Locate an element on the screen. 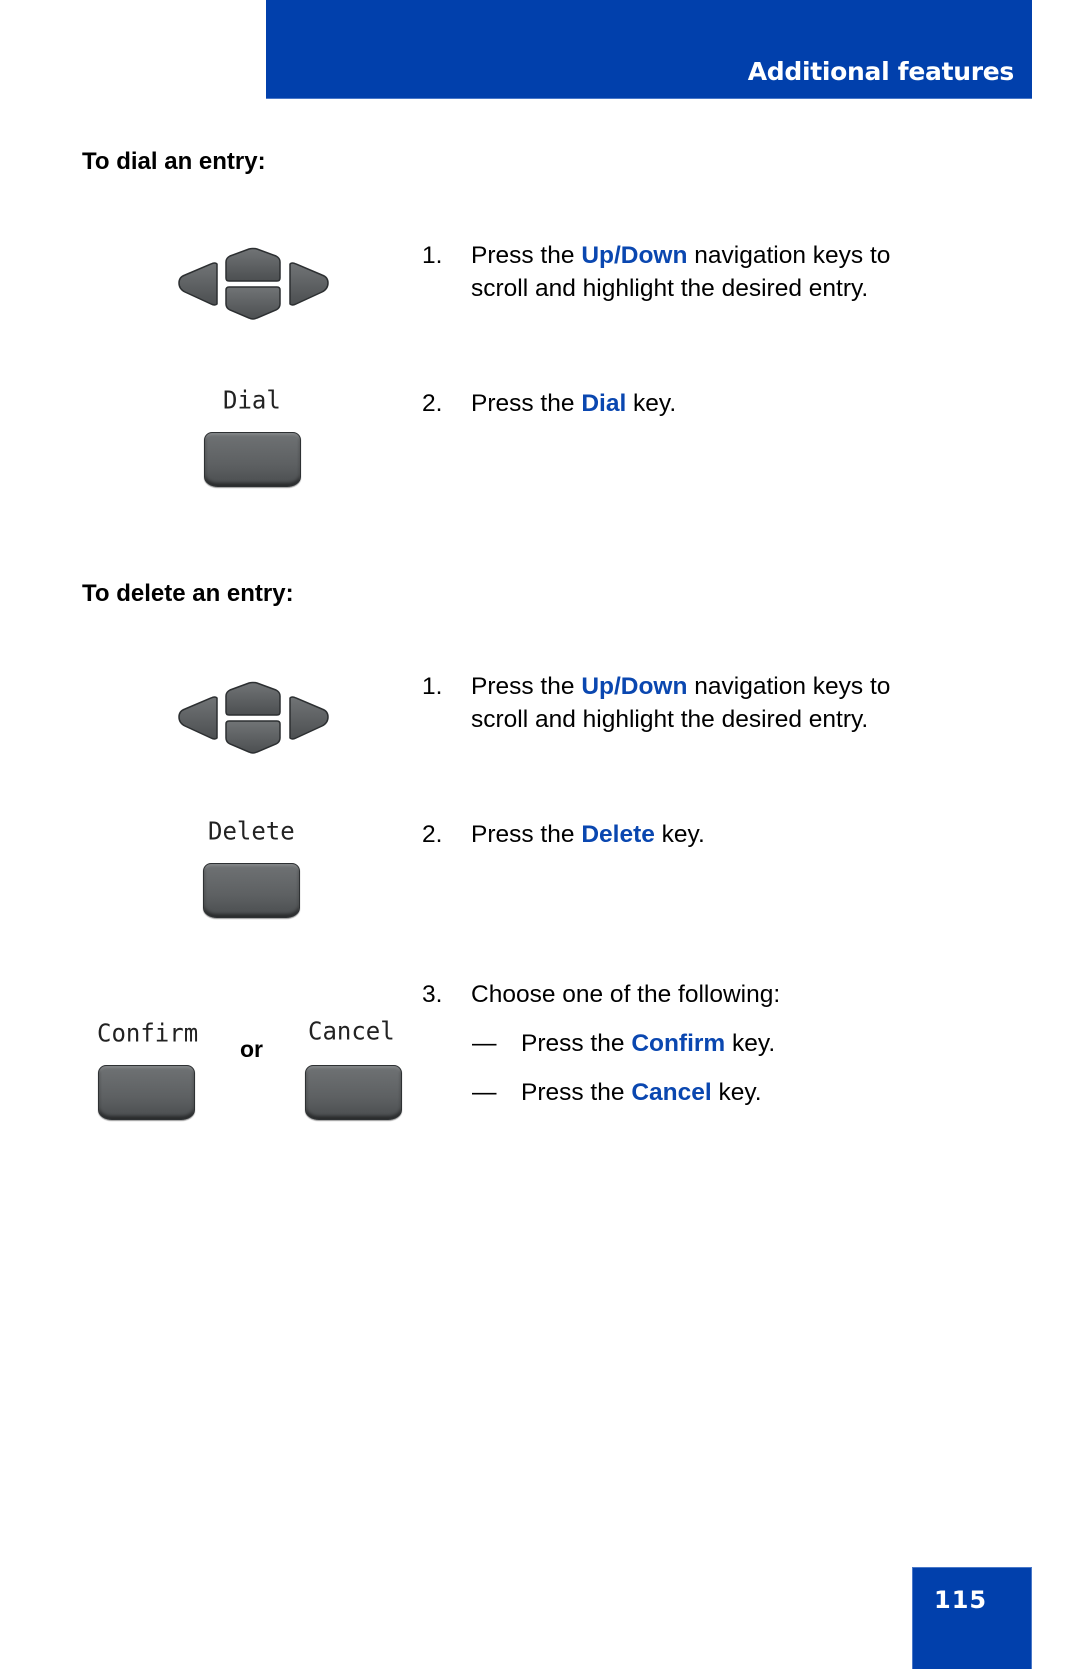 The width and height of the screenshot is (1080, 1669). step-1-dial-line2: scroll and highlight the desired entry. is located at coordinates (670, 288).